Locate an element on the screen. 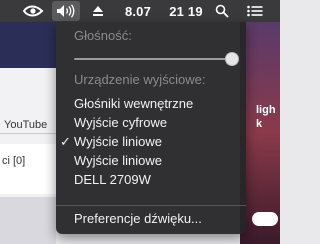 The width and height of the screenshot is (320, 244). menu-separator is located at coordinates (151, 205).